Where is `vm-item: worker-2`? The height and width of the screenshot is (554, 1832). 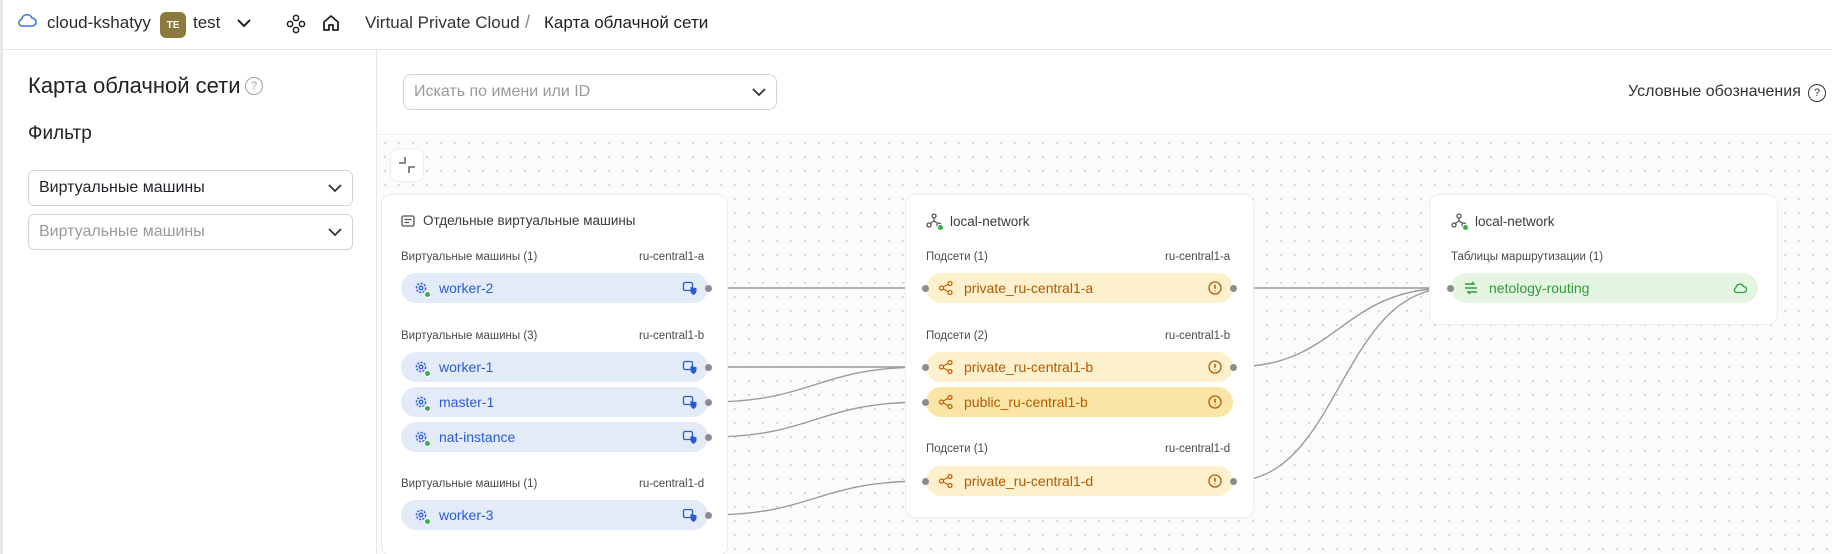 vm-item: worker-2 is located at coordinates (554, 288).